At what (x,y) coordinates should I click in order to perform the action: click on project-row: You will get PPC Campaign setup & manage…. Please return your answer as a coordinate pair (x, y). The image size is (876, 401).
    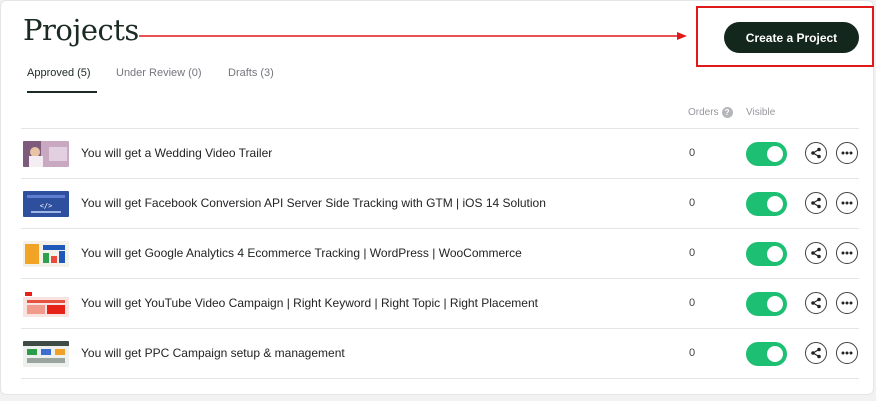
    Looking at the image, I should click on (440, 354).